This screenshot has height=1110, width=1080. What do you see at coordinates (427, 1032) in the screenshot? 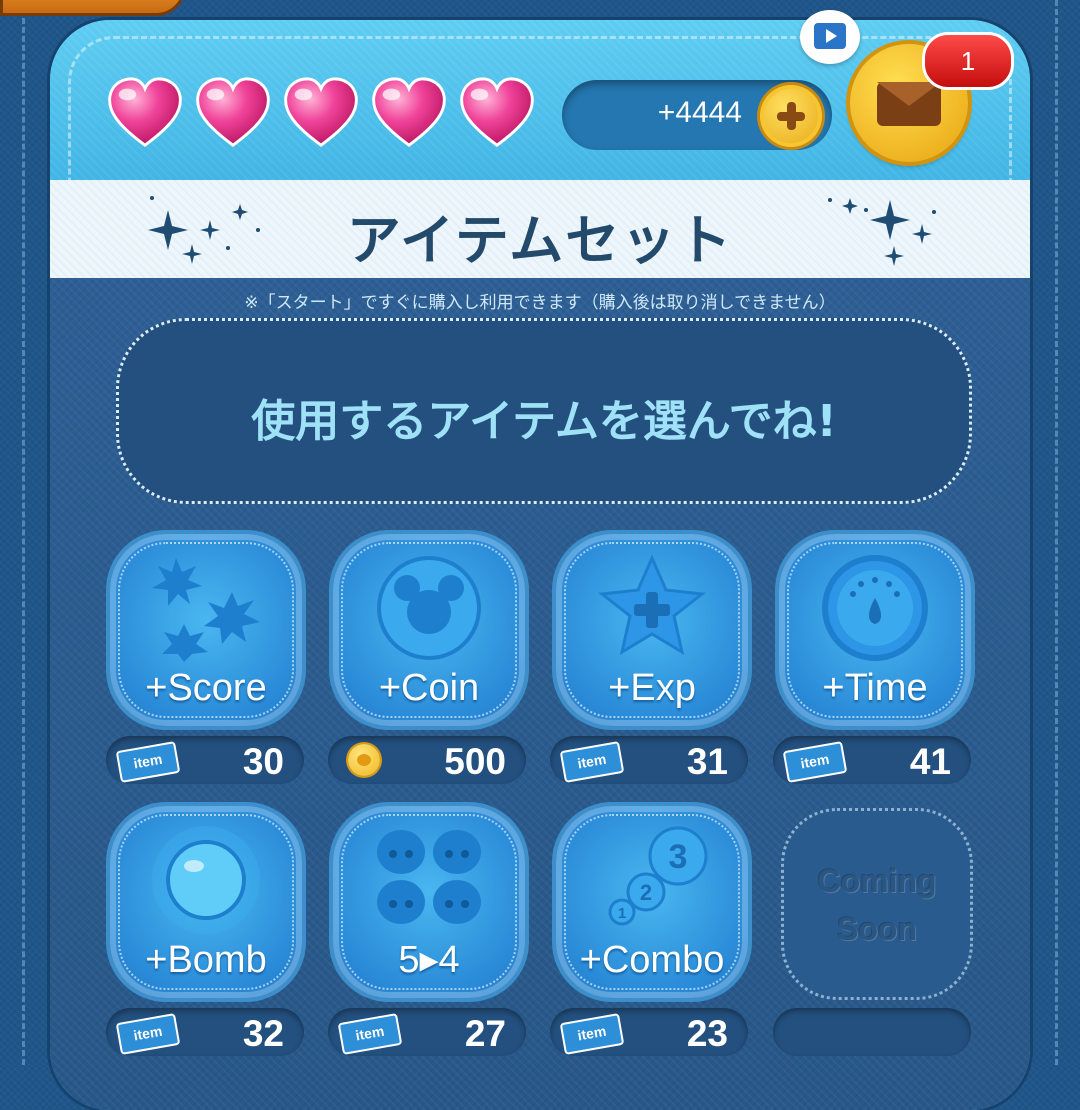
I see `item-five-to-four-price: item 27` at bounding box center [427, 1032].